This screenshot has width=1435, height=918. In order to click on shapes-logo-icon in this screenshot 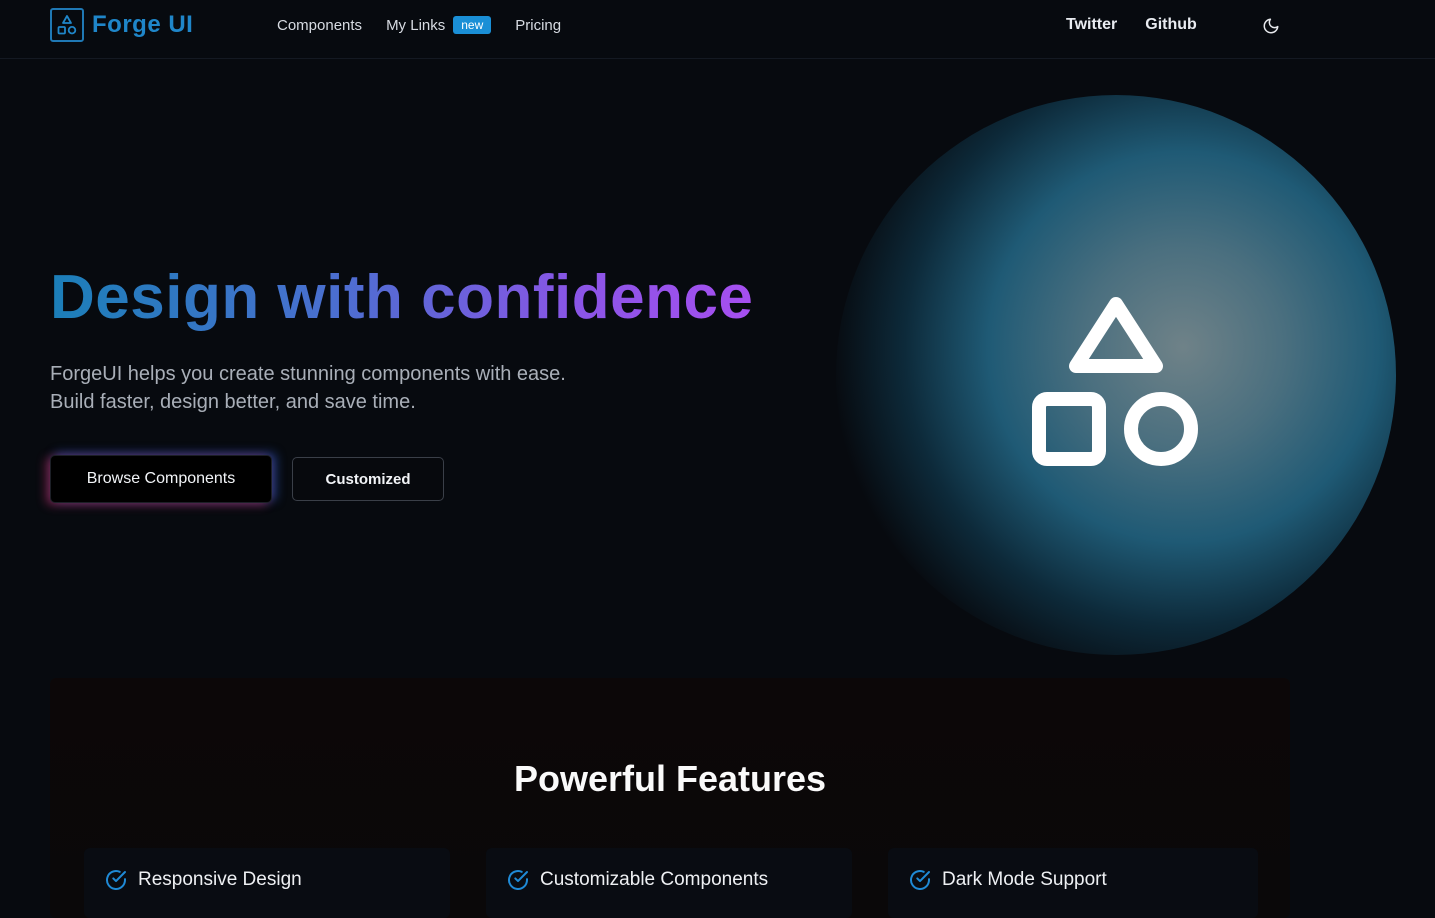, I will do `click(67, 25)`.